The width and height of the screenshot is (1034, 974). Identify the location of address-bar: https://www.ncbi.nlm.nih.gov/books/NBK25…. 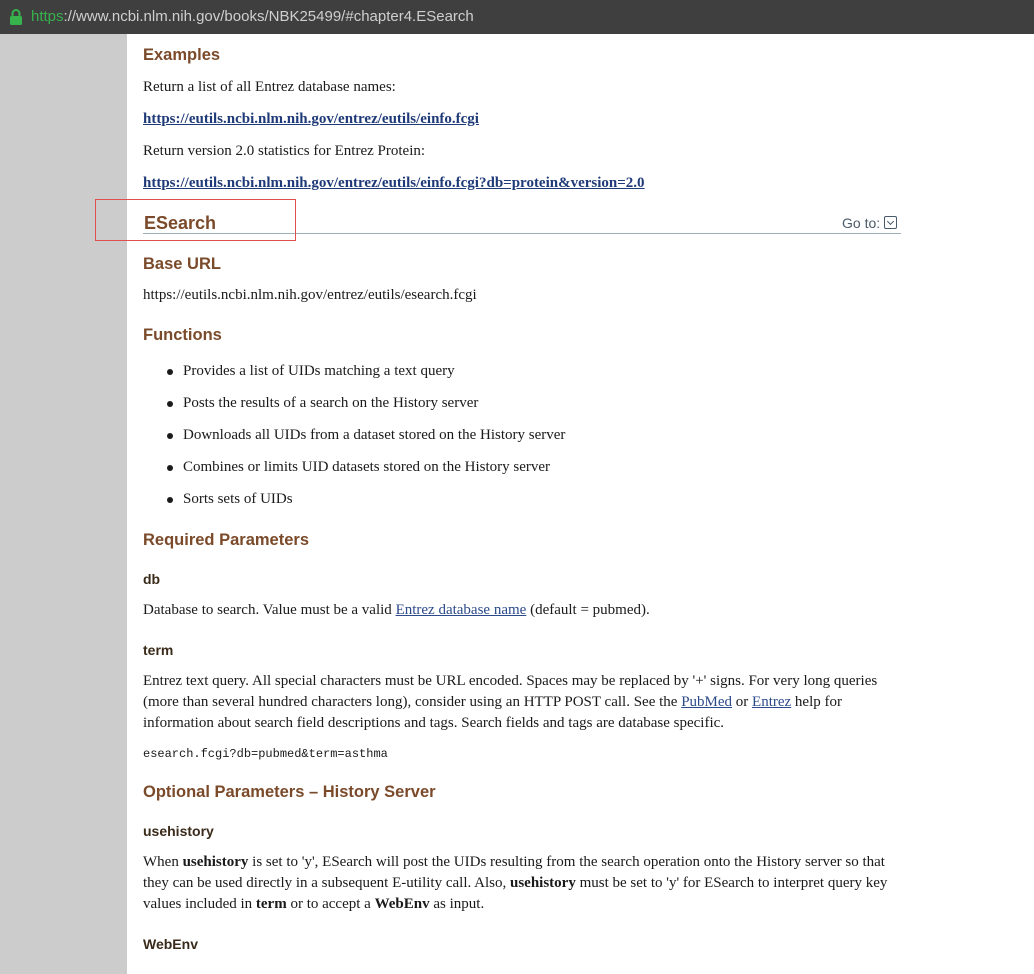
(517, 17).